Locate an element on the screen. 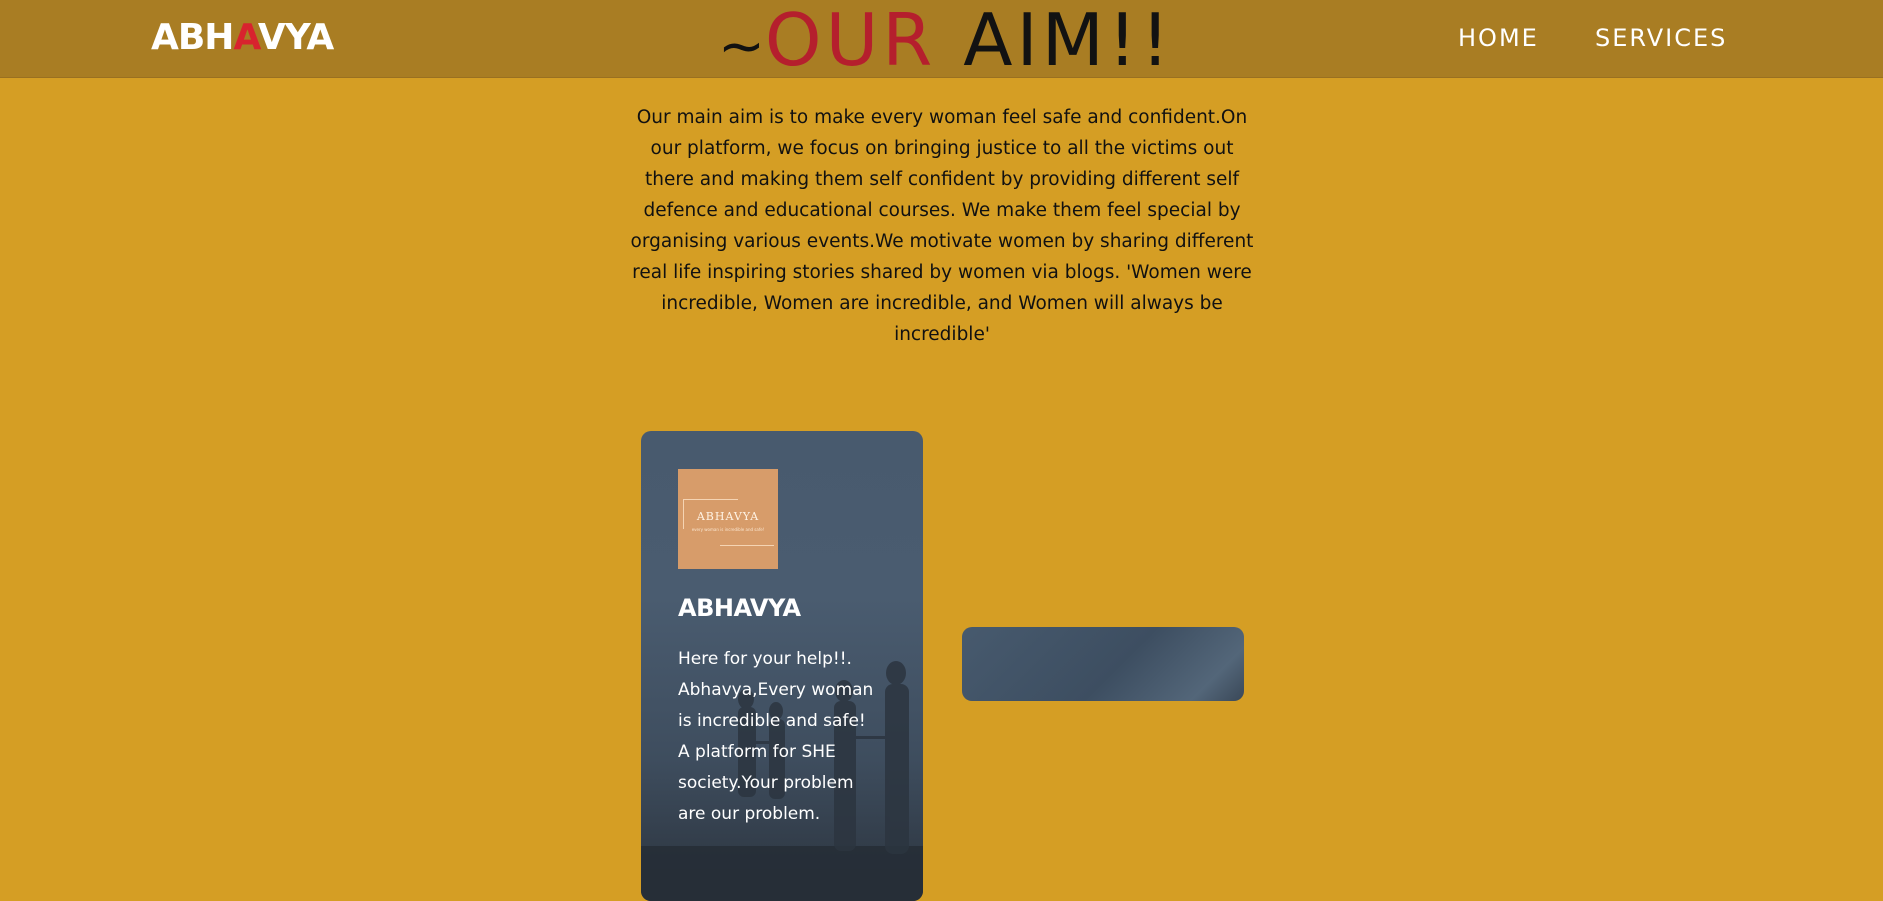 The image size is (1883, 901). nav-home-link: HOME is located at coordinates (1498, 38).